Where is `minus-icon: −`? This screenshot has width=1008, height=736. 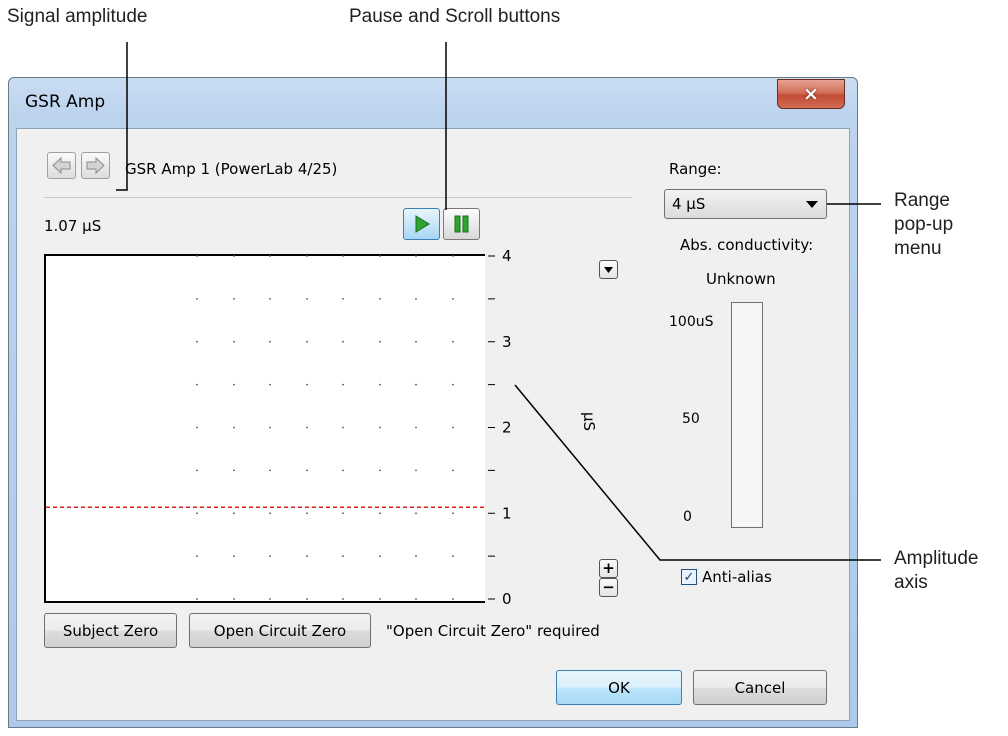 minus-icon: − is located at coordinates (608, 587).